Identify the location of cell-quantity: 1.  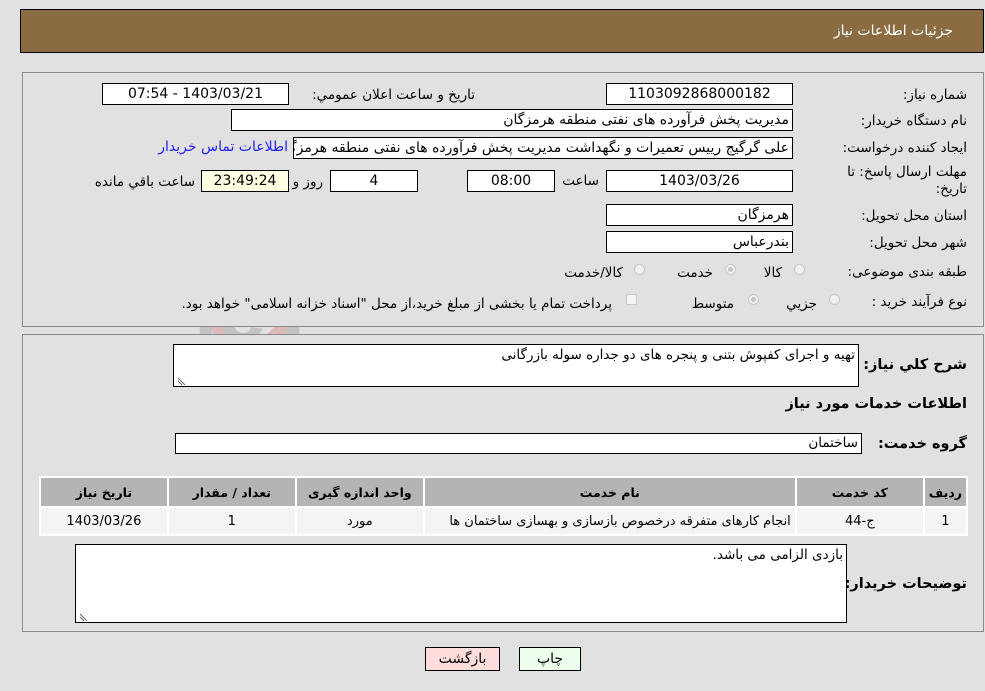
(231, 521).